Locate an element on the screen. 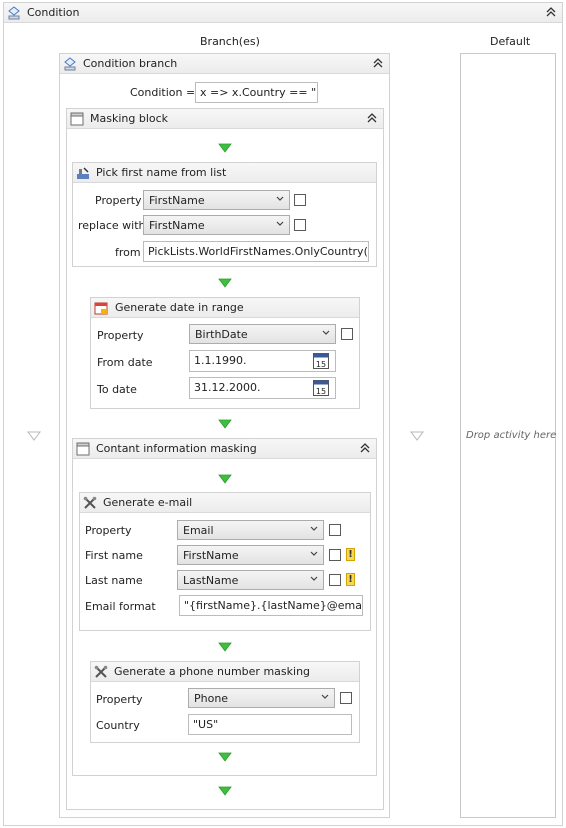 This screenshot has width=566, height=828. condition-title: Condition is located at coordinates (53, 12).